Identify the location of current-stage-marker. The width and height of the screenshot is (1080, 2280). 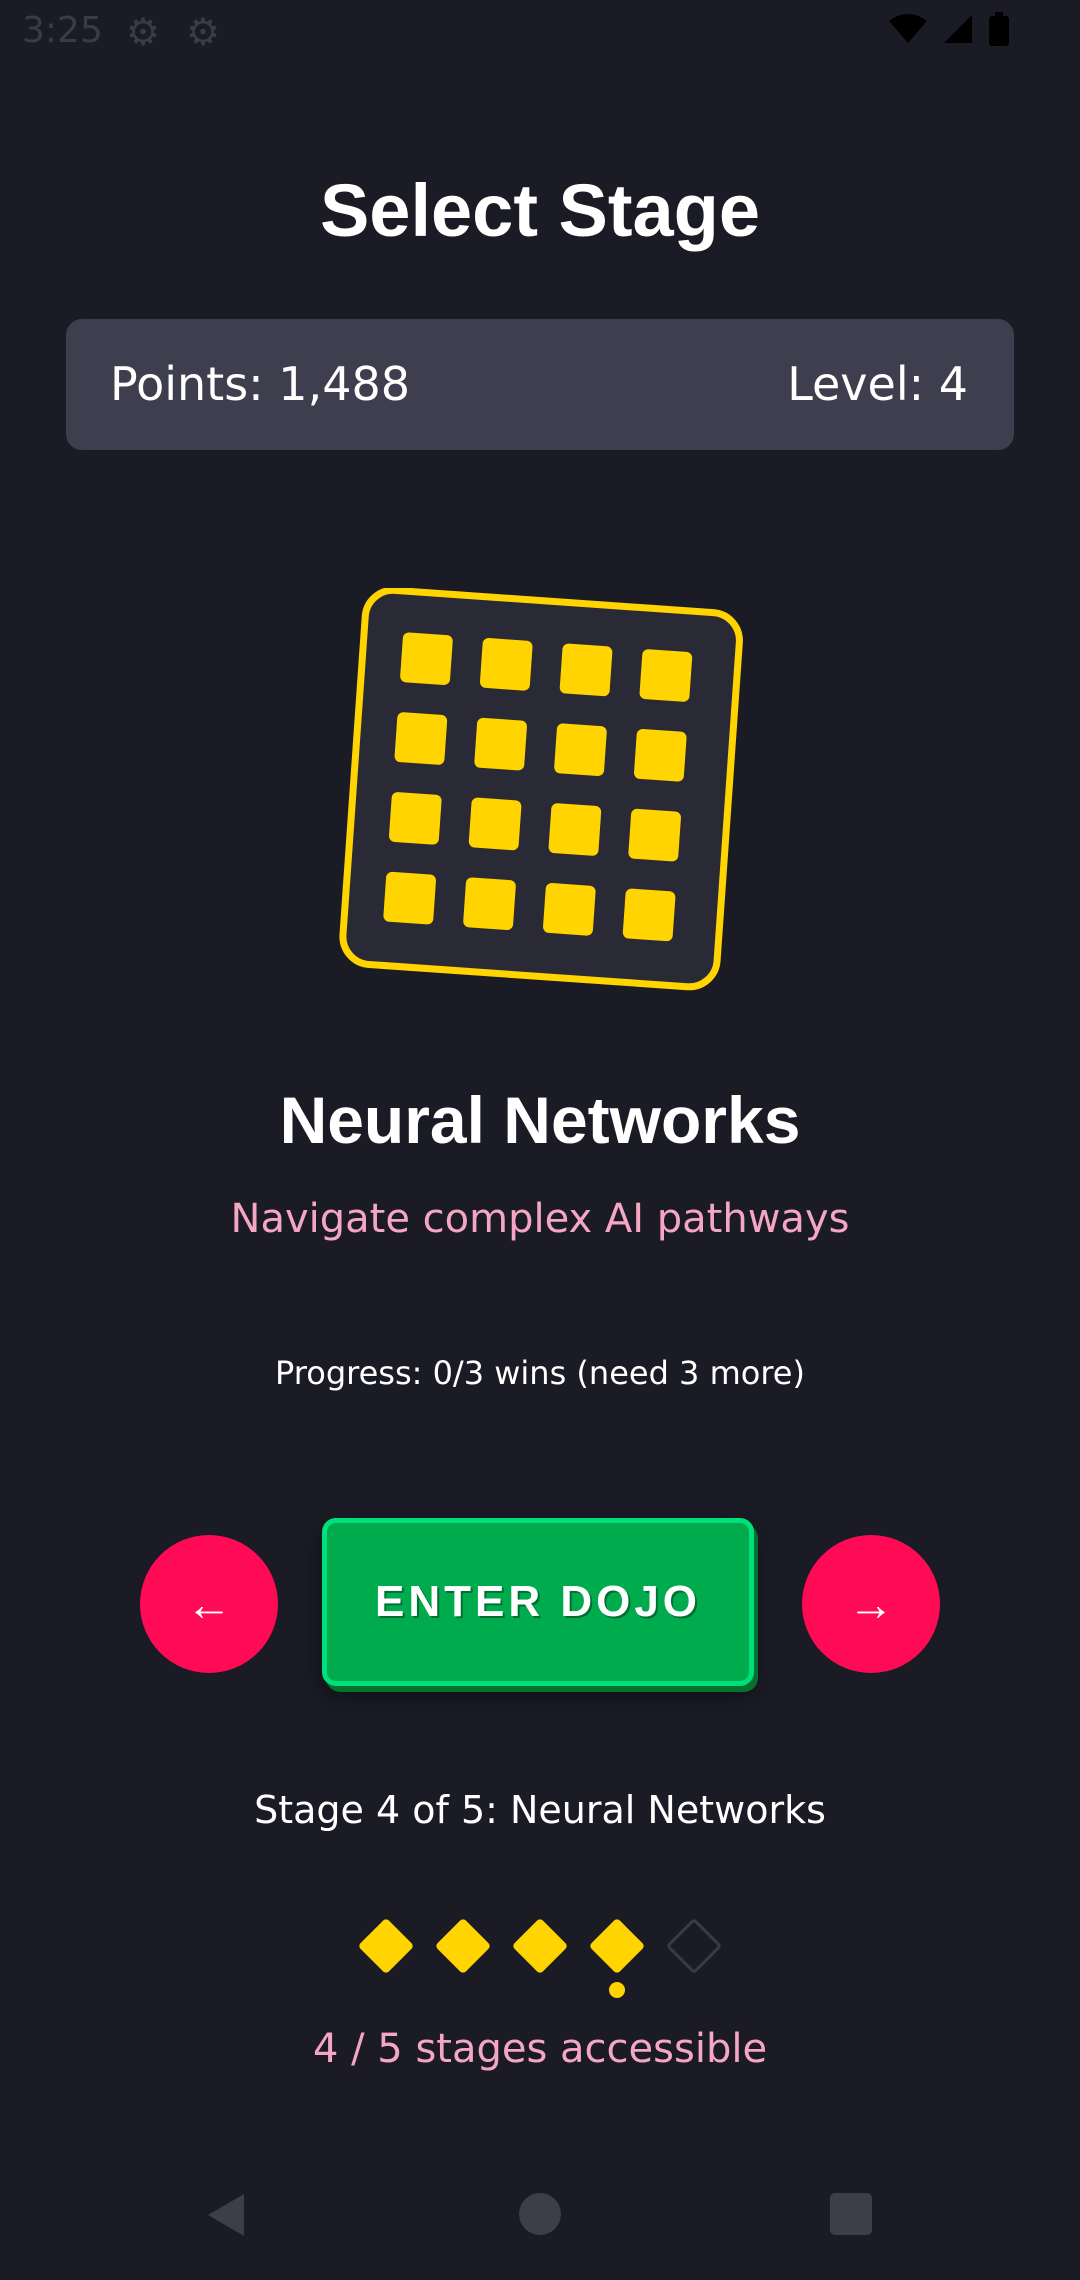
(617, 1990).